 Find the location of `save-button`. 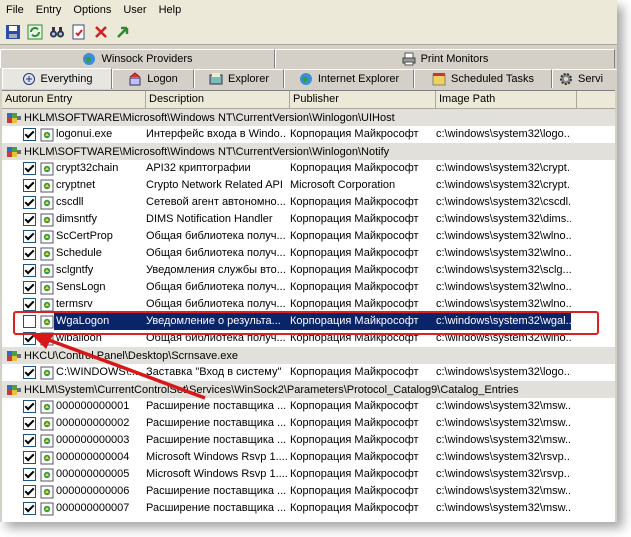

save-button is located at coordinates (13, 32).